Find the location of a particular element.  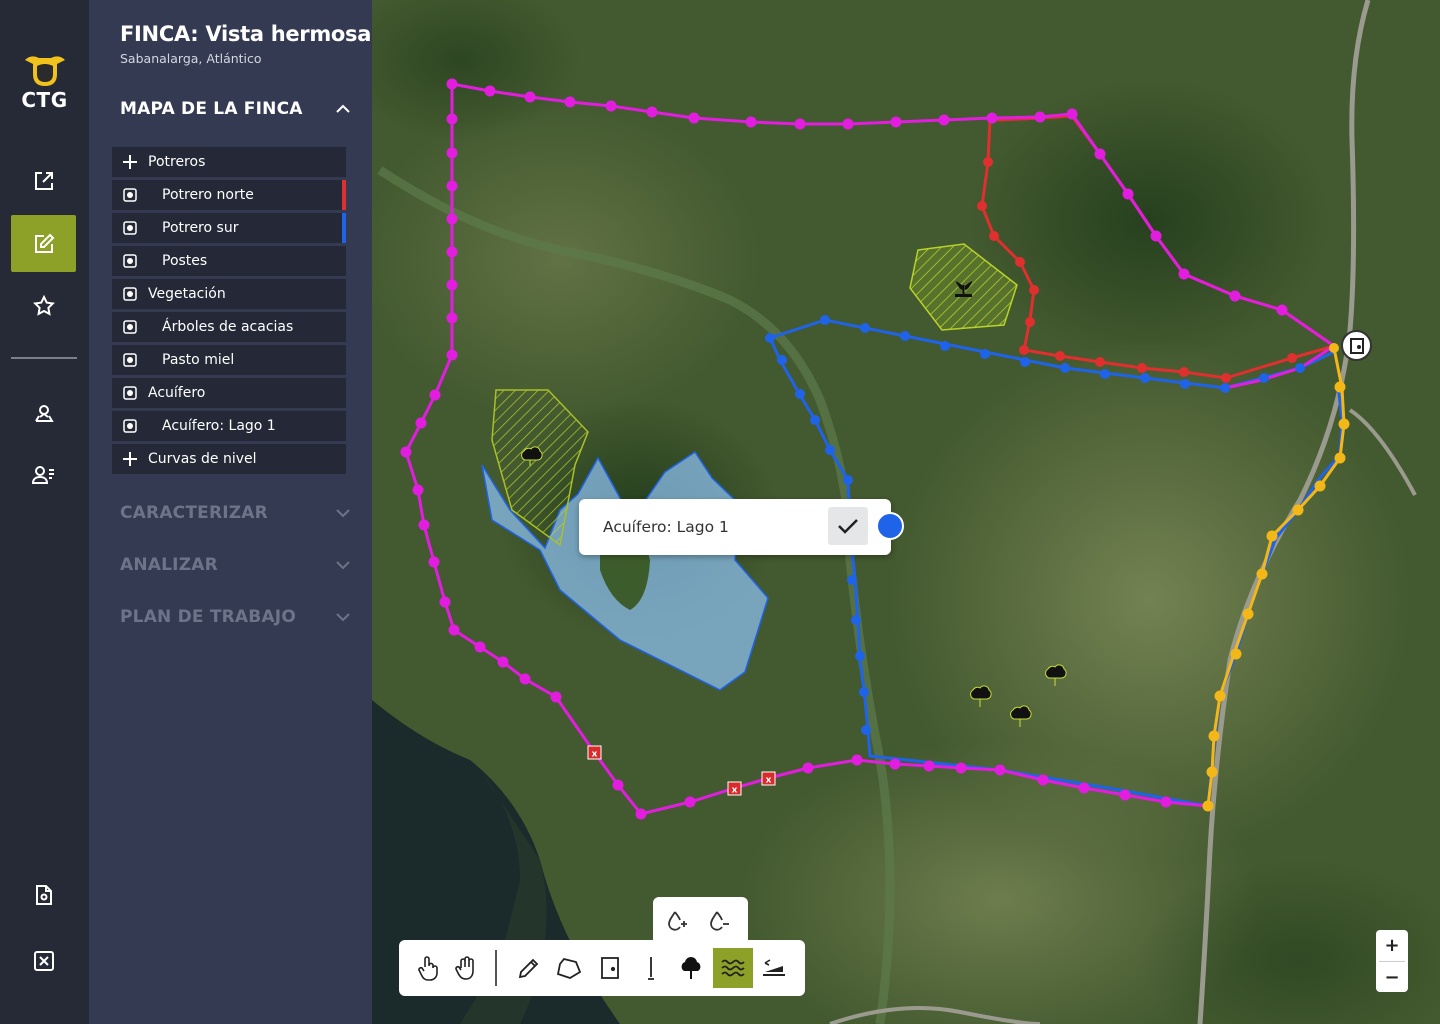

edit-icon is located at coordinates (44, 243).